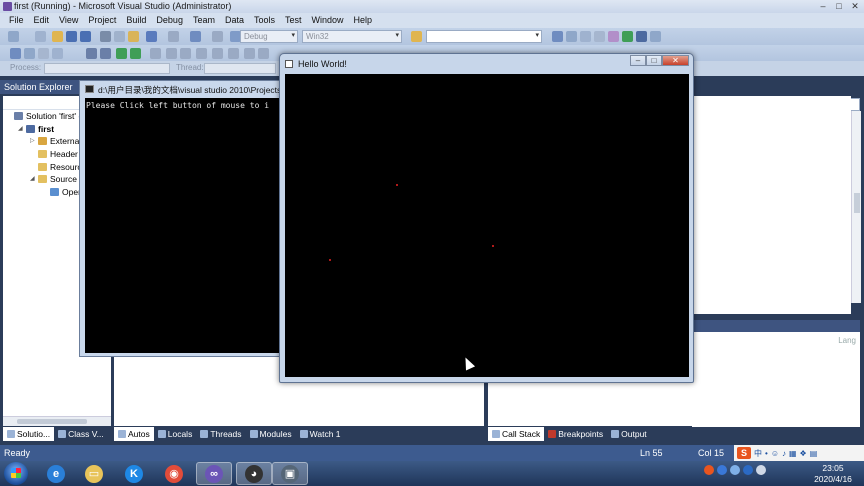 Image resolution: width=864 pixels, height=486 pixels. What do you see at coordinates (195, 36) in the screenshot?
I see `navigate-backward-icon` at bounding box center [195, 36].